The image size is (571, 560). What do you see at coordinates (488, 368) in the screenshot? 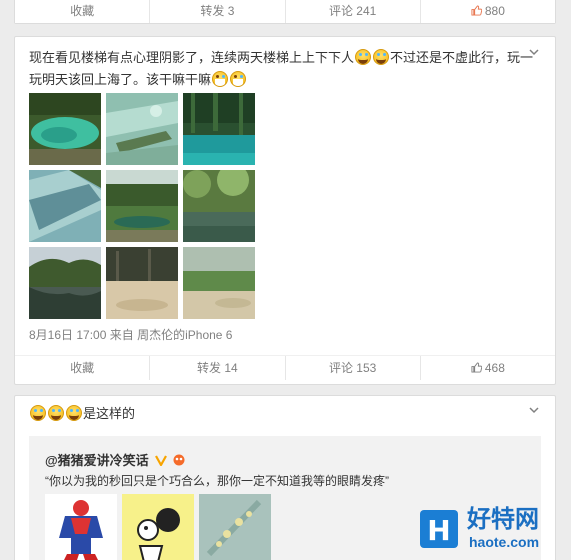
I see `like-button: 468` at bounding box center [488, 368].